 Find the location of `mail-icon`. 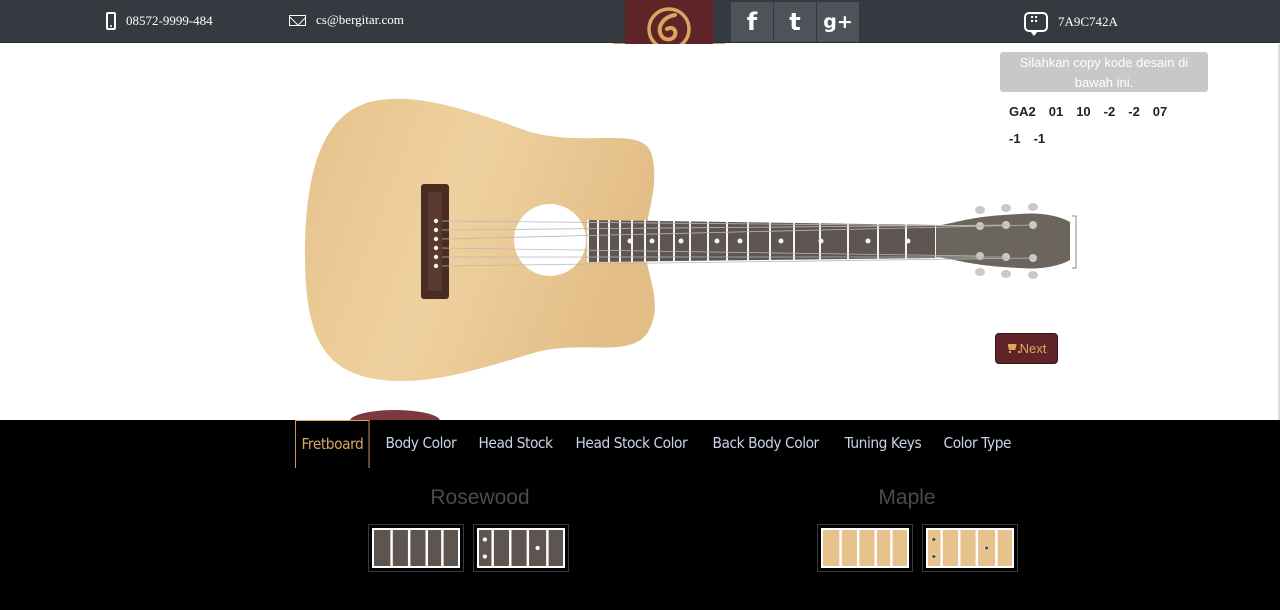

mail-icon is located at coordinates (297, 20).